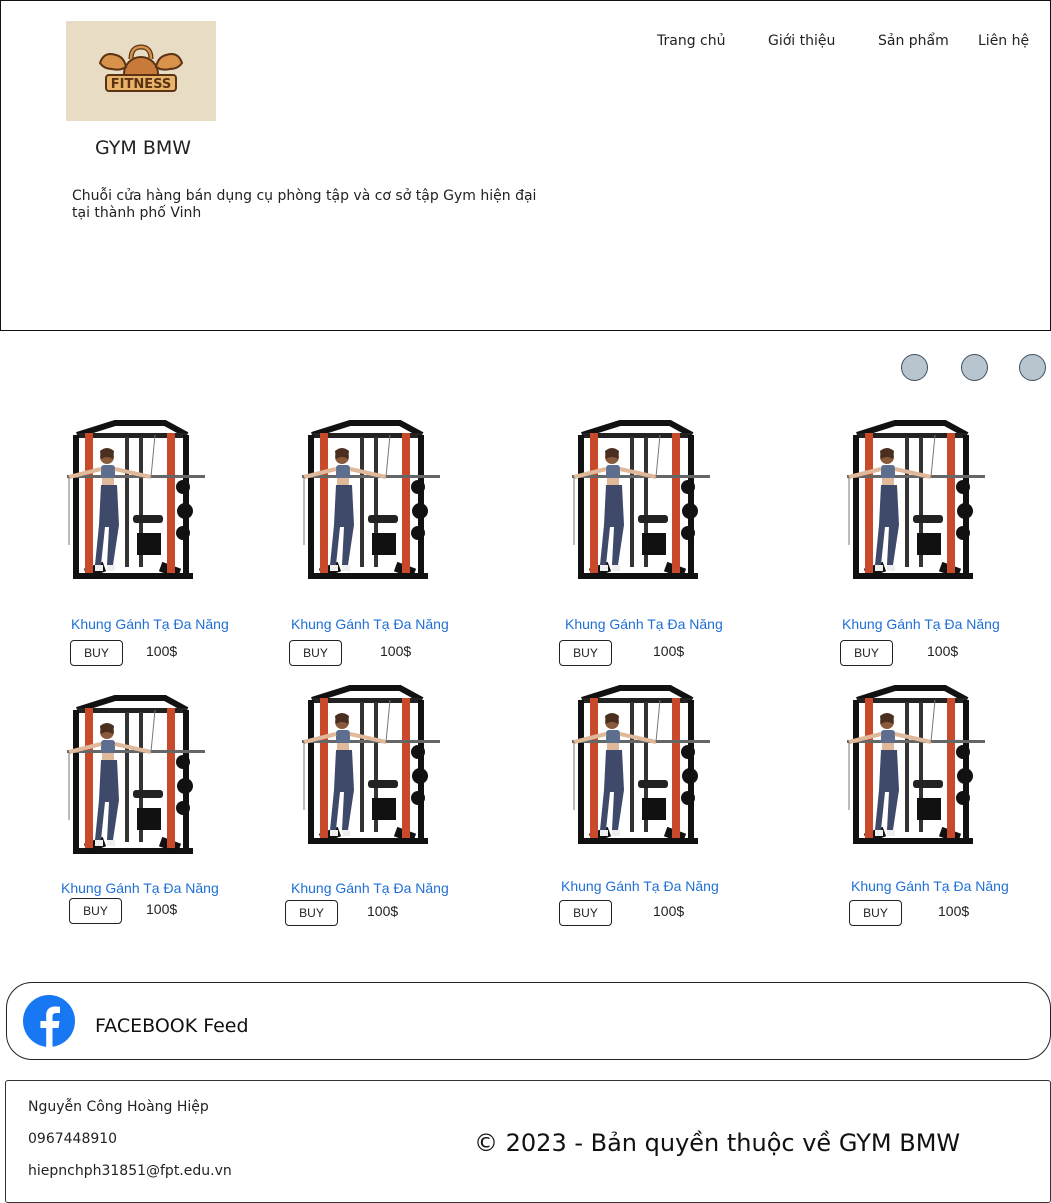 This screenshot has width=1051, height=1203. Describe the element at coordinates (73, 1139) in the screenshot. I see `footer-phone: 0967448910` at that location.